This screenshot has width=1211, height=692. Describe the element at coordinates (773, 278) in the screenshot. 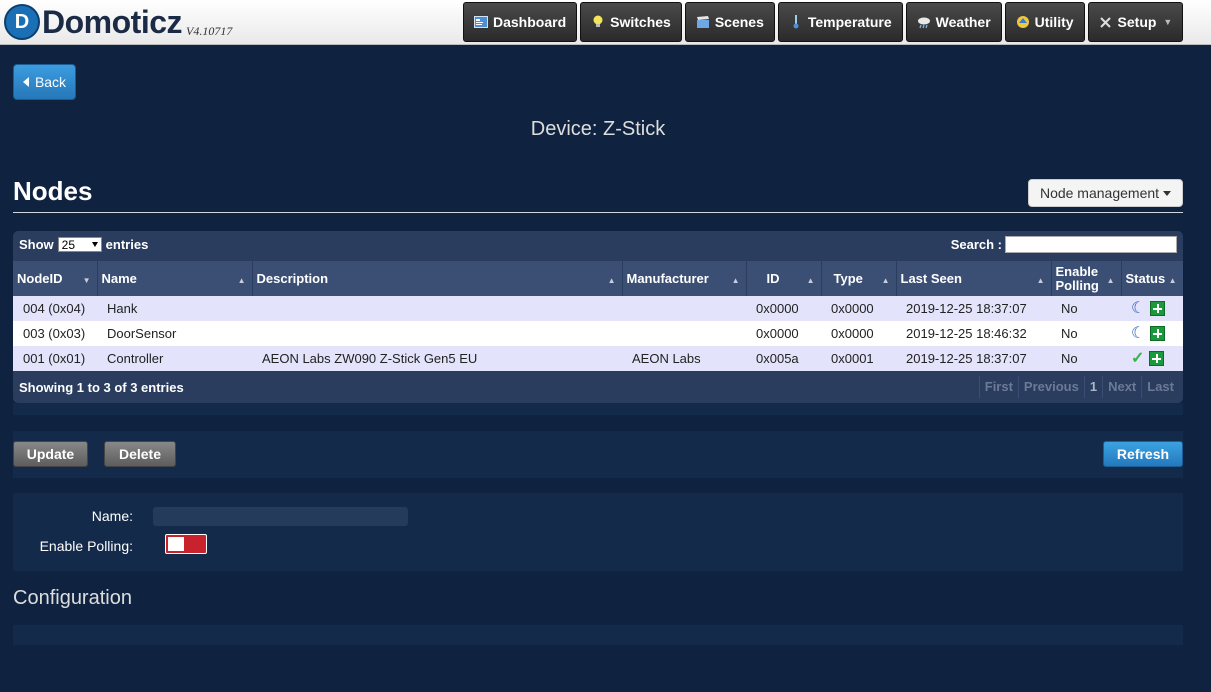

I see `column-label: ID` at that location.